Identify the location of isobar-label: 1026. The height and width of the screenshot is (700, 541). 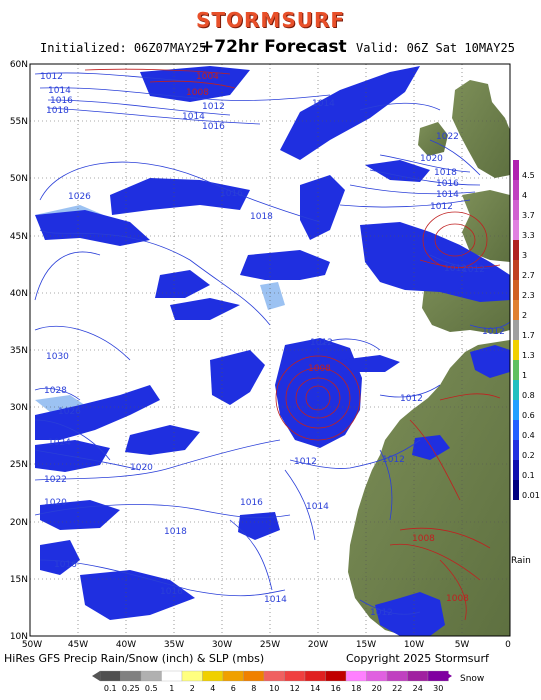
(79, 197).